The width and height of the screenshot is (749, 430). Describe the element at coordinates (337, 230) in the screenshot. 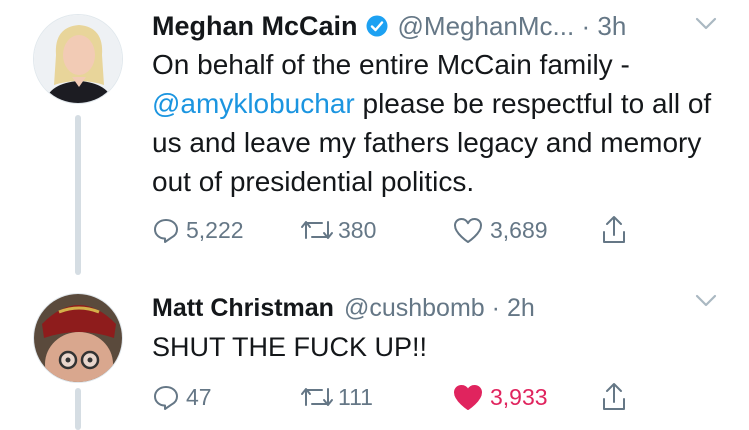

I see `retweet-button: 380` at that location.